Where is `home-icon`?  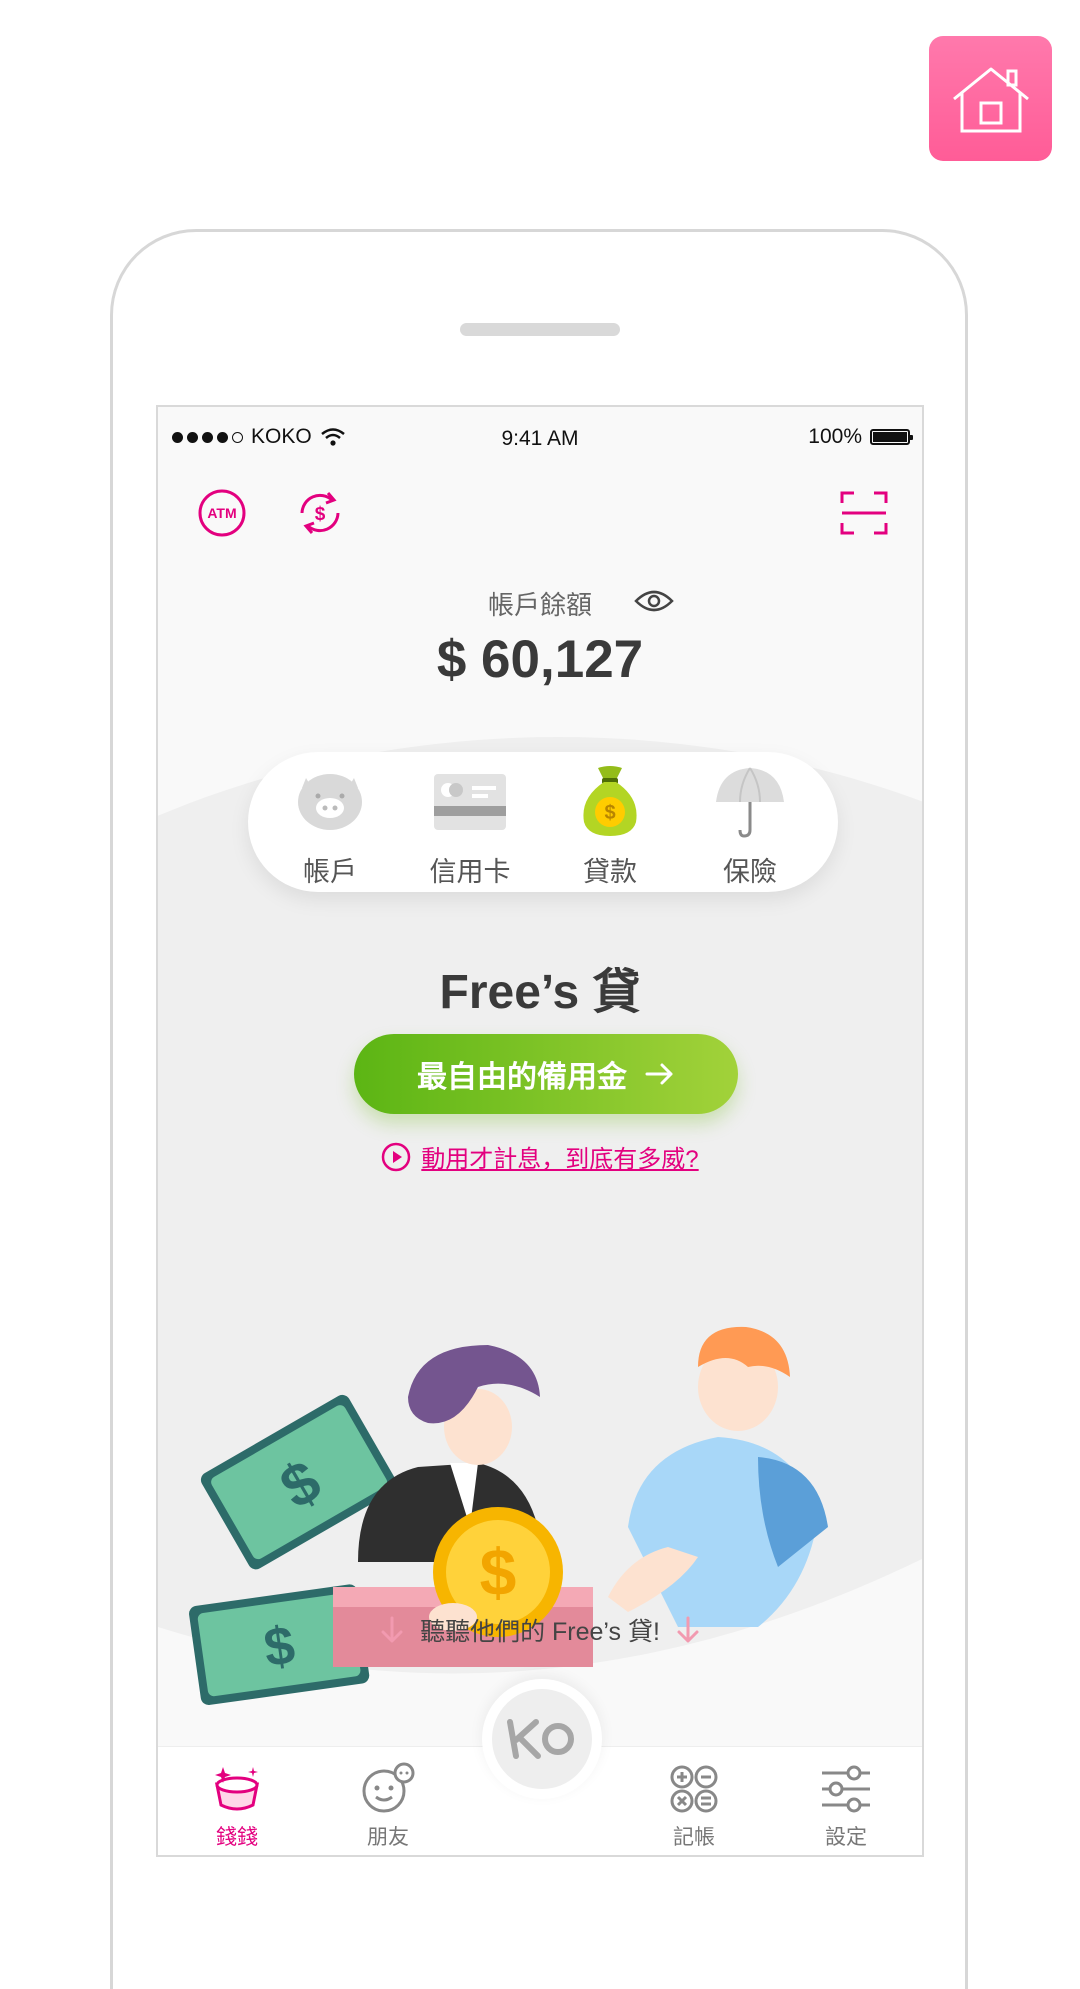 home-icon is located at coordinates (990, 99).